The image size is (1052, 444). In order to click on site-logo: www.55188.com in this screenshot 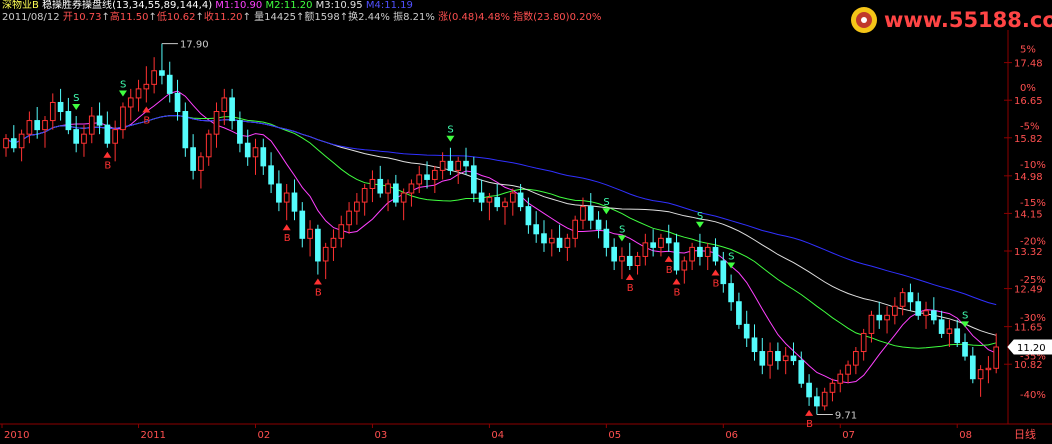, I will do `click(950, 20)`.